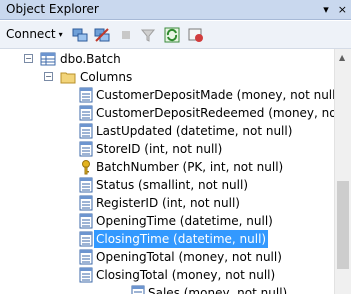 The height and width of the screenshot is (294, 351). I want to click on columns-folder-label: Columns, so click(106, 77).